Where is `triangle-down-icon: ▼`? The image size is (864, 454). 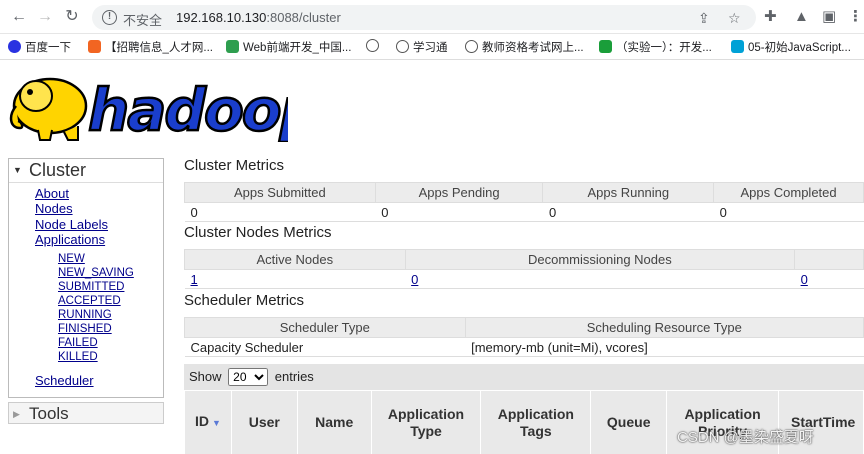 triangle-down-icon: ▼ is located at coordinates (17, 170).